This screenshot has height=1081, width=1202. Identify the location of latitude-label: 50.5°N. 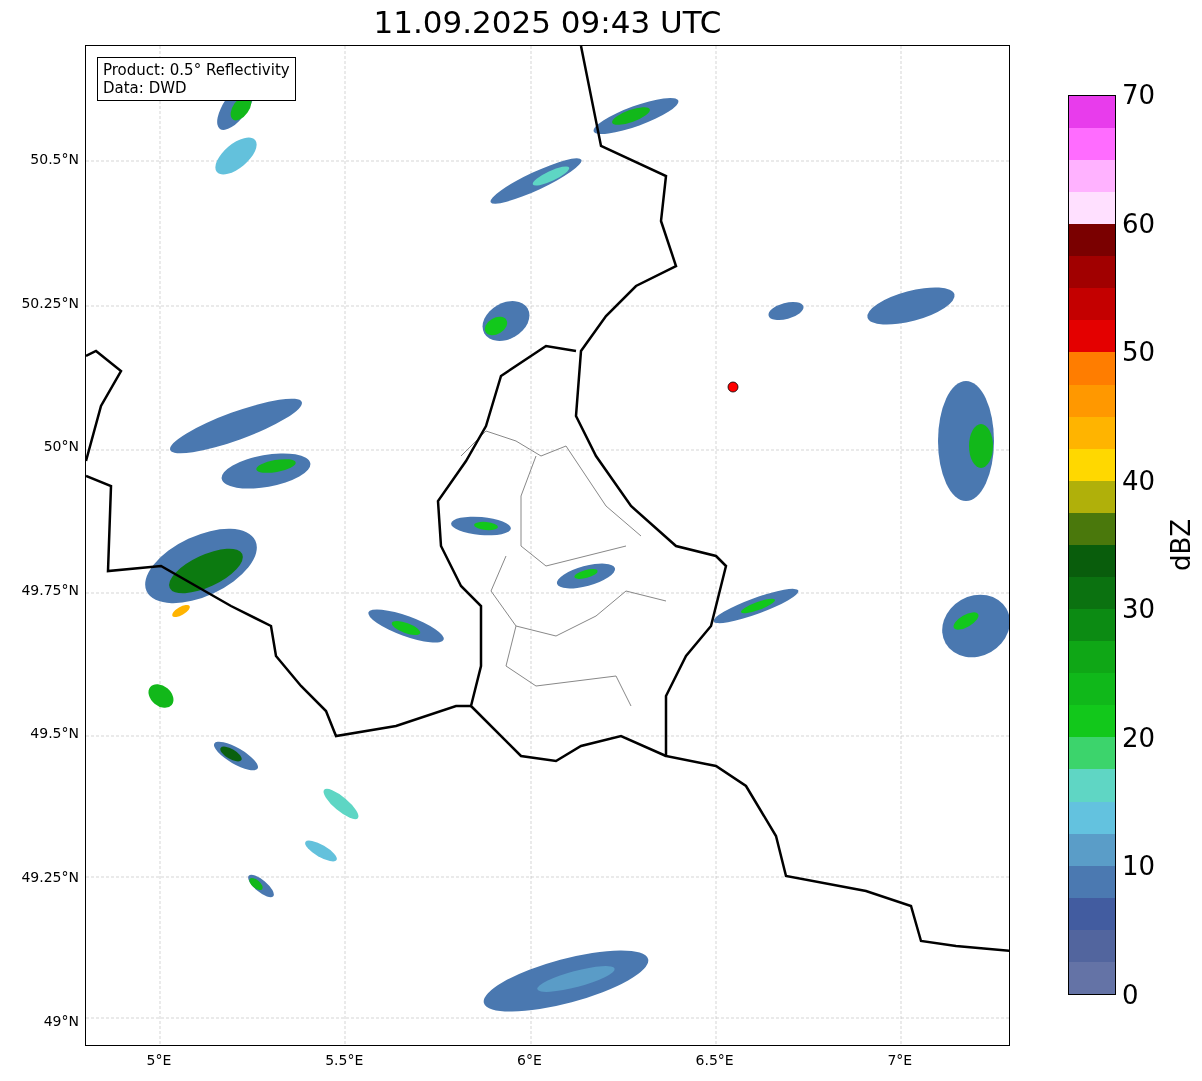
(54, 159).